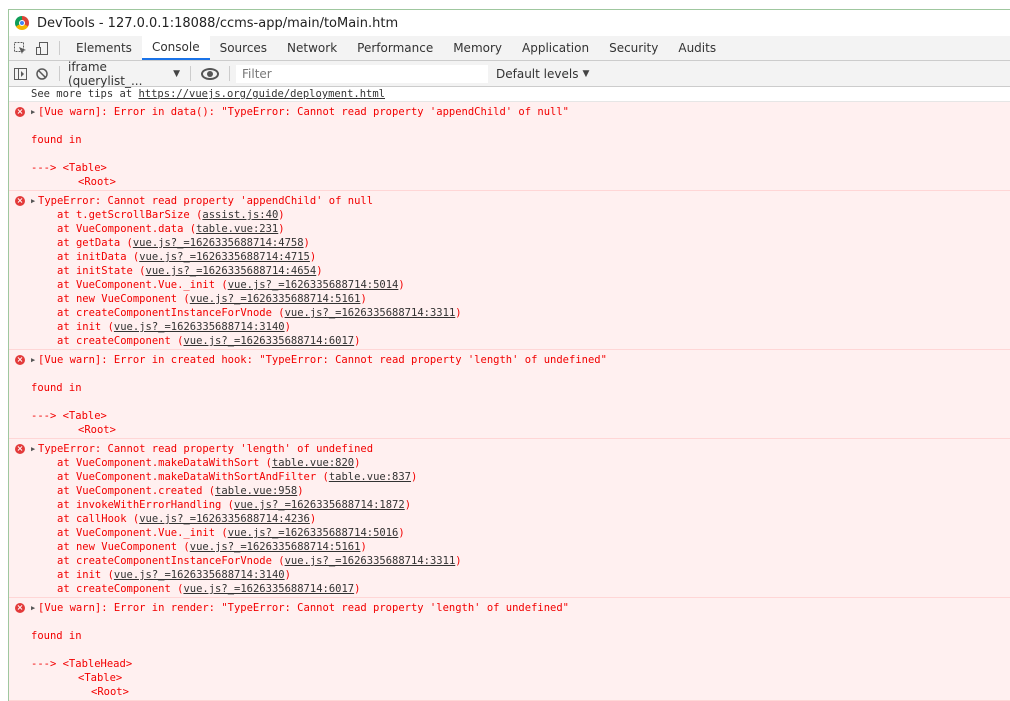  Describe the element at coordinates (20, 449) in the screenshot. I see `error-circle-icon: ×` at that location.